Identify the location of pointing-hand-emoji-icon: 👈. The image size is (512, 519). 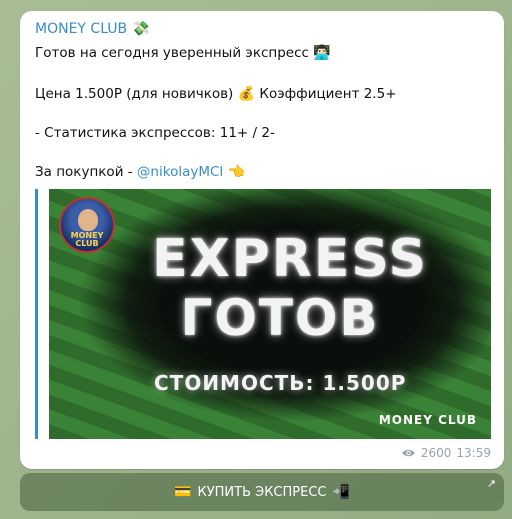
(236, 172).